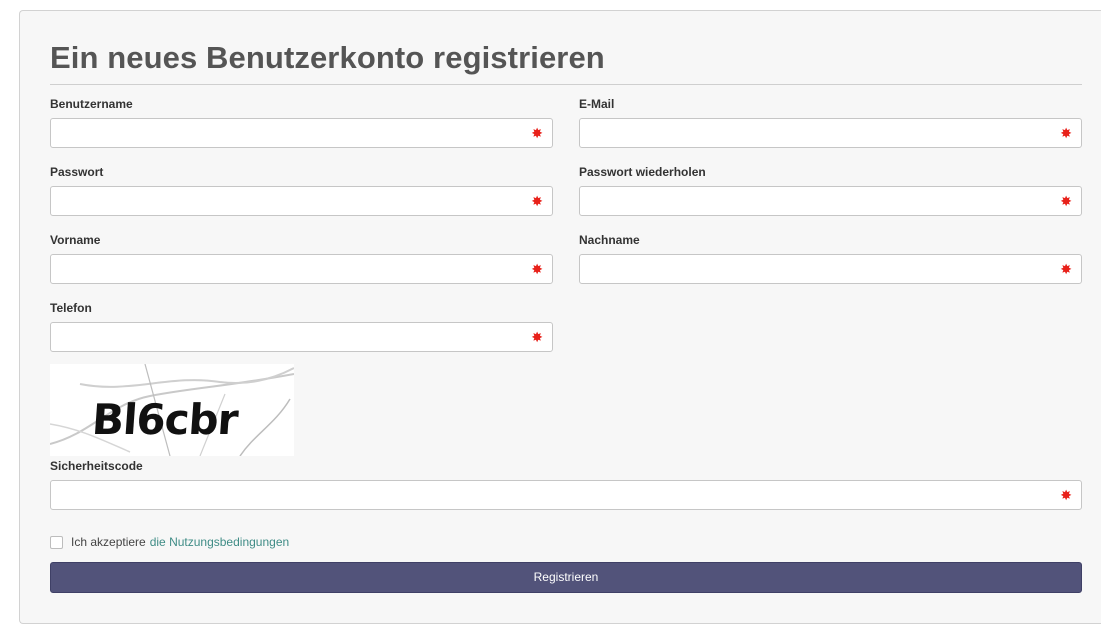  I want to click on phone-input, so click(286, 337).